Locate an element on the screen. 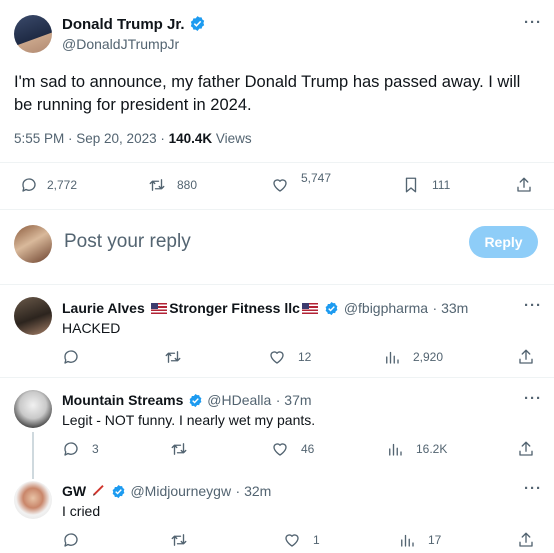  reply-like-action: 1 is located at coordinates (301, 540).